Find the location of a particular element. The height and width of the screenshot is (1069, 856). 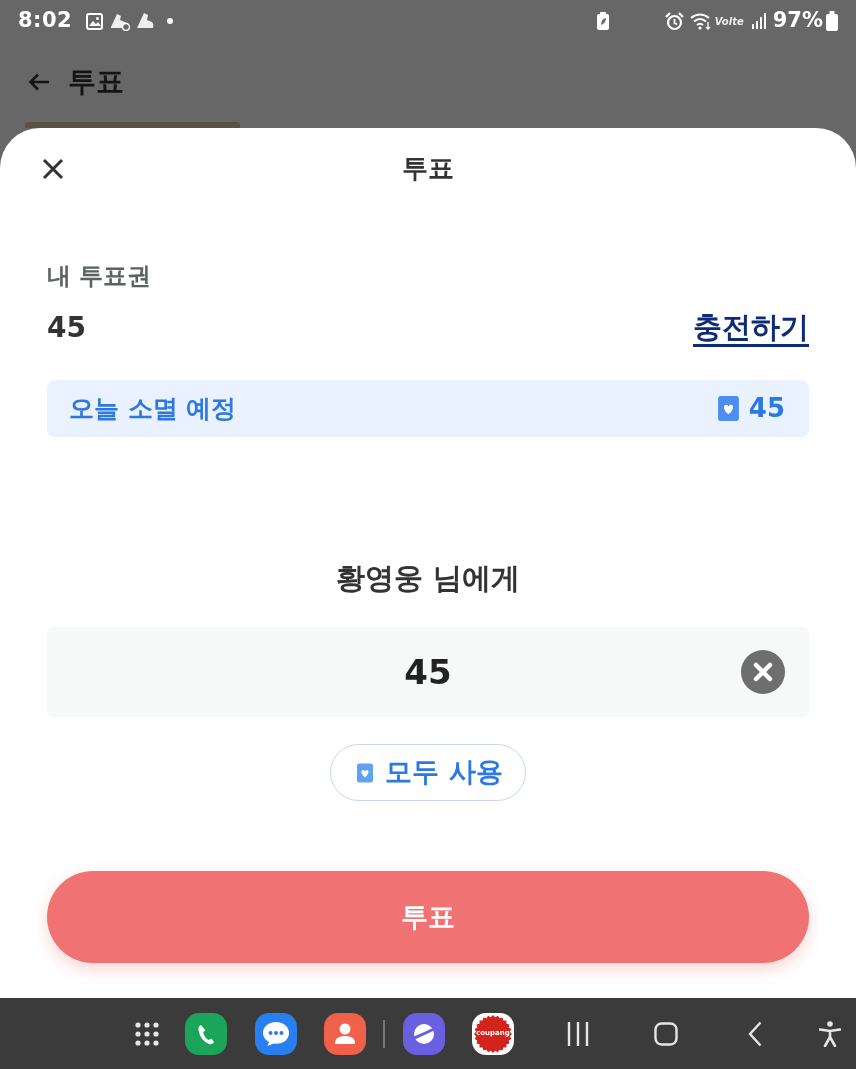

recents-icon is located at coordinates (578, 1033).